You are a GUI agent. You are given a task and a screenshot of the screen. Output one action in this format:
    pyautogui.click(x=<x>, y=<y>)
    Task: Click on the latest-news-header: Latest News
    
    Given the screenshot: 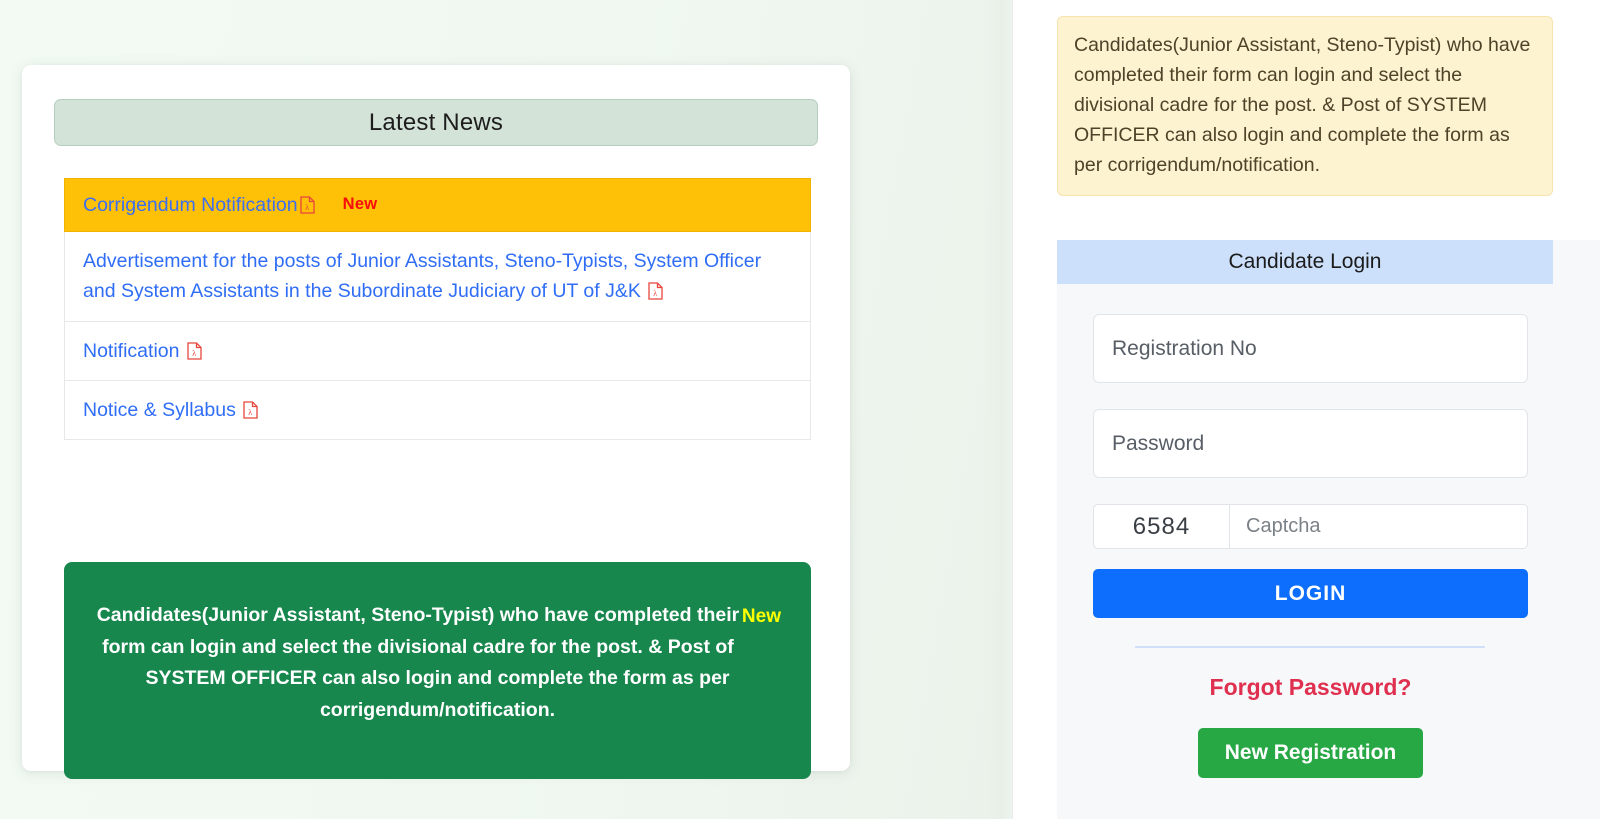 What is the action you would take?
    pyautogui.click(x=436, y=122)
    